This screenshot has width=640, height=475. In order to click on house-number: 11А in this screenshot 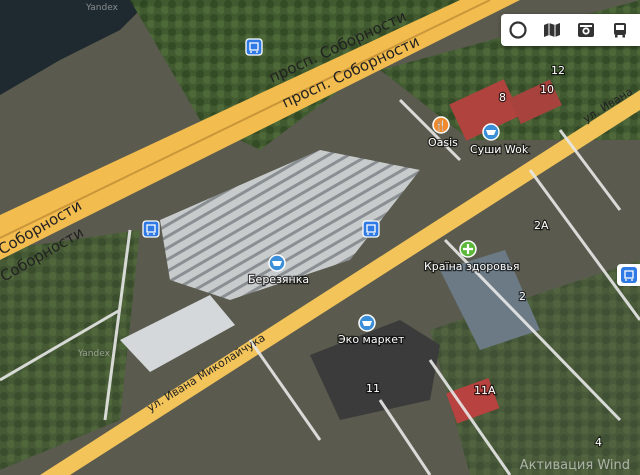, I will do `click(485, 390)`.